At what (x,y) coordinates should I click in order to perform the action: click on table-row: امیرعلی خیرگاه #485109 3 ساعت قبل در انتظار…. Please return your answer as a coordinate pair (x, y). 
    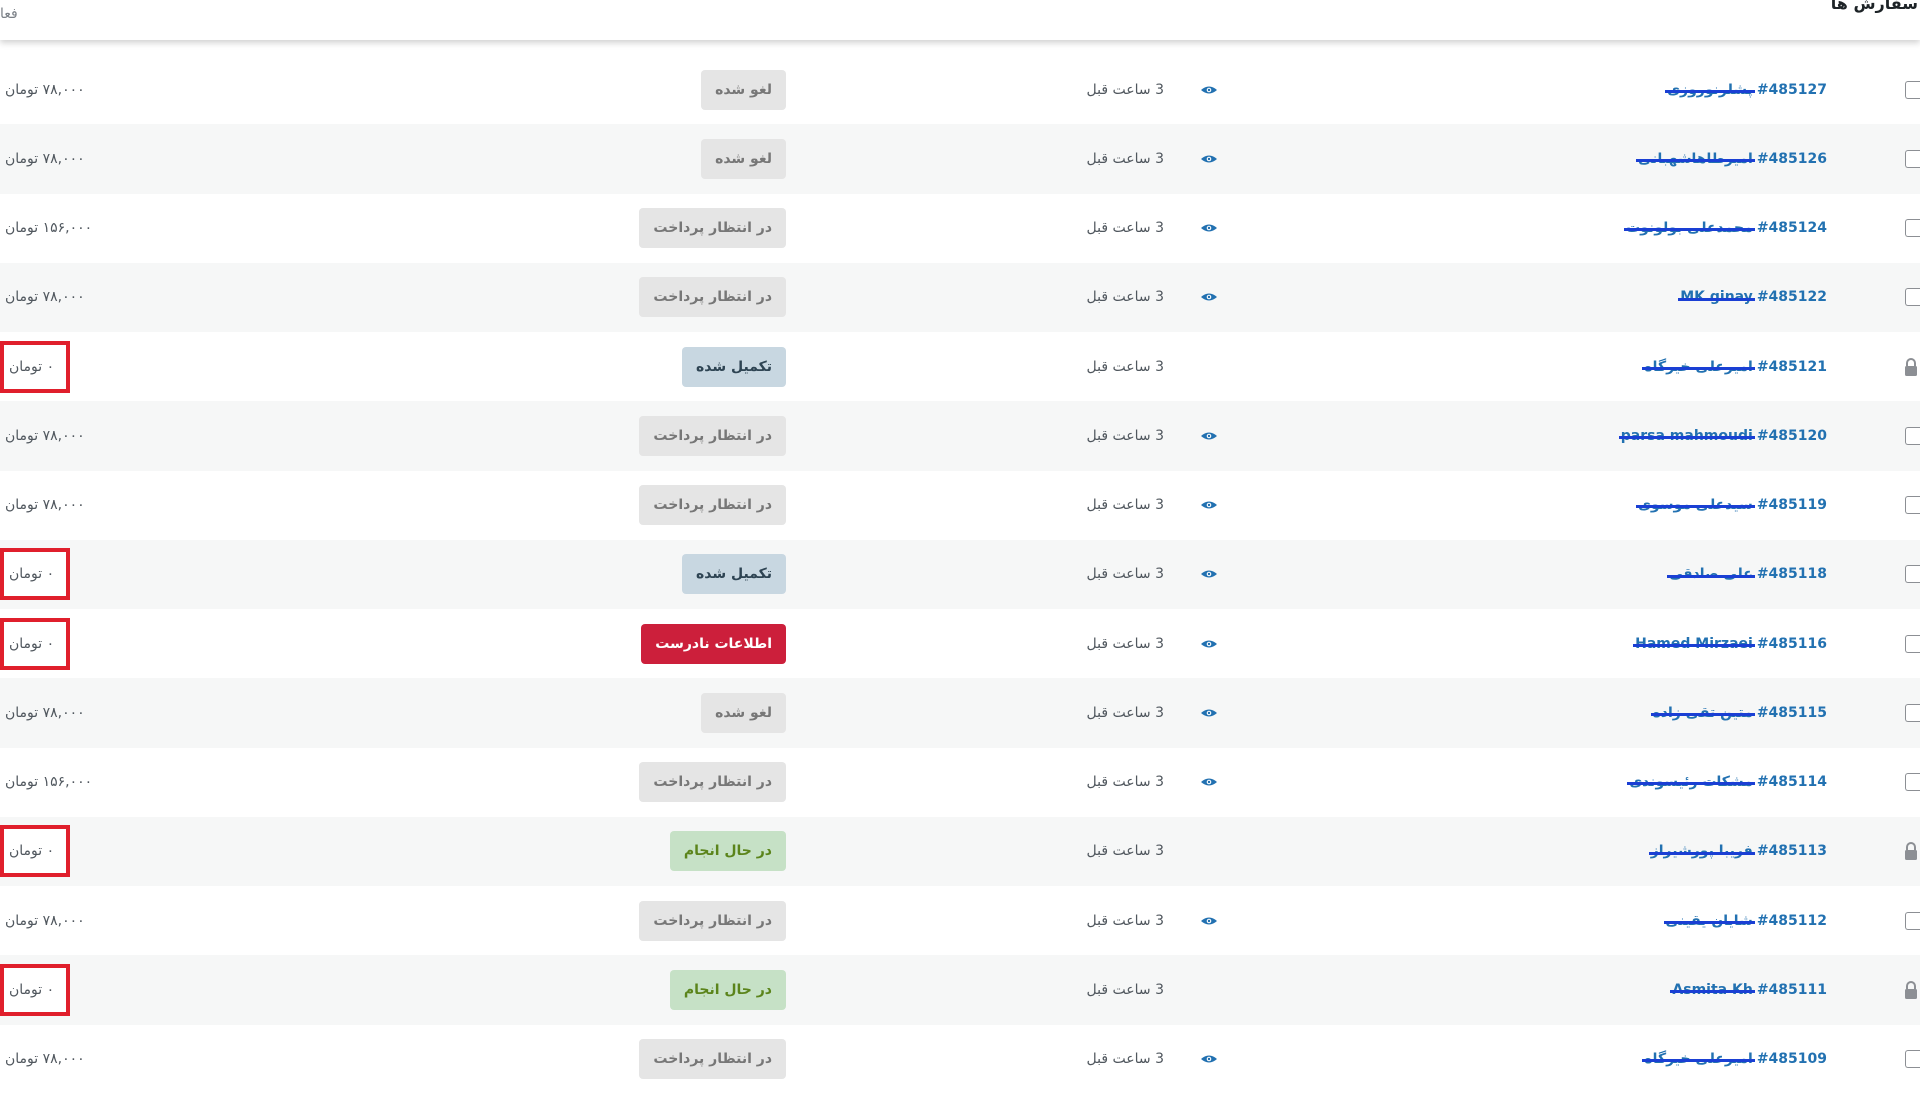
    Looking at the image, I should click on (960, 1059).